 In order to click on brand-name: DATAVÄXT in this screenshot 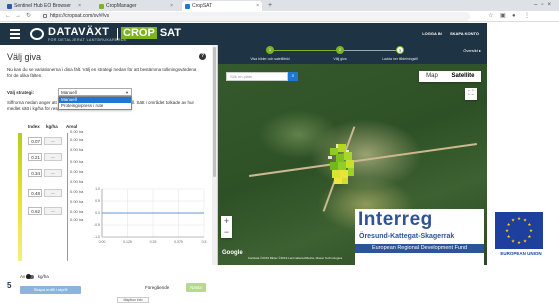, I will do `click(79, 32)`.